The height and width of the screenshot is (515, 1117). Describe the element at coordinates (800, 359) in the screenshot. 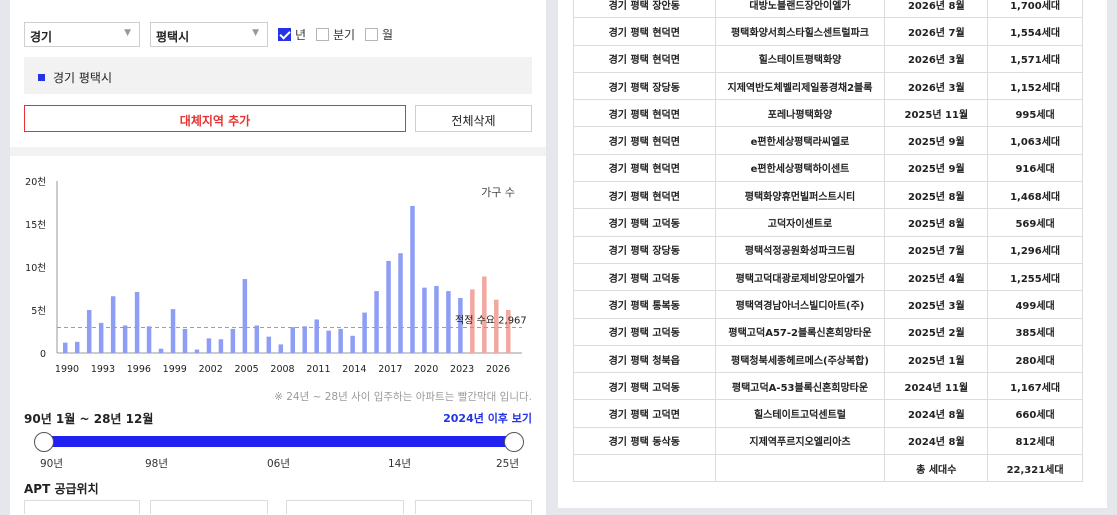

I see `table-cell: 평택청북세종헤르메스(주상복합)` at that location.